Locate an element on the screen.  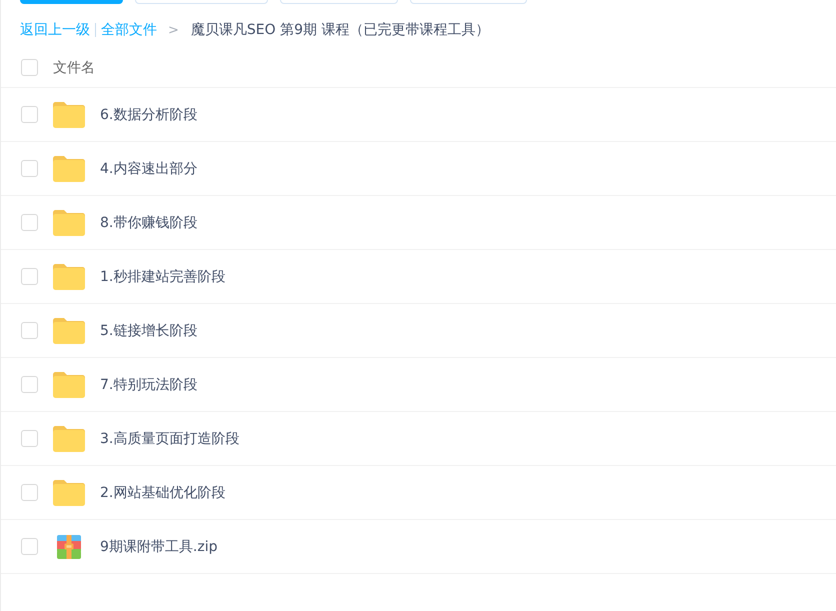
file-name: 1.秒排建站完善阶段 is located at coordinates (163, 277).